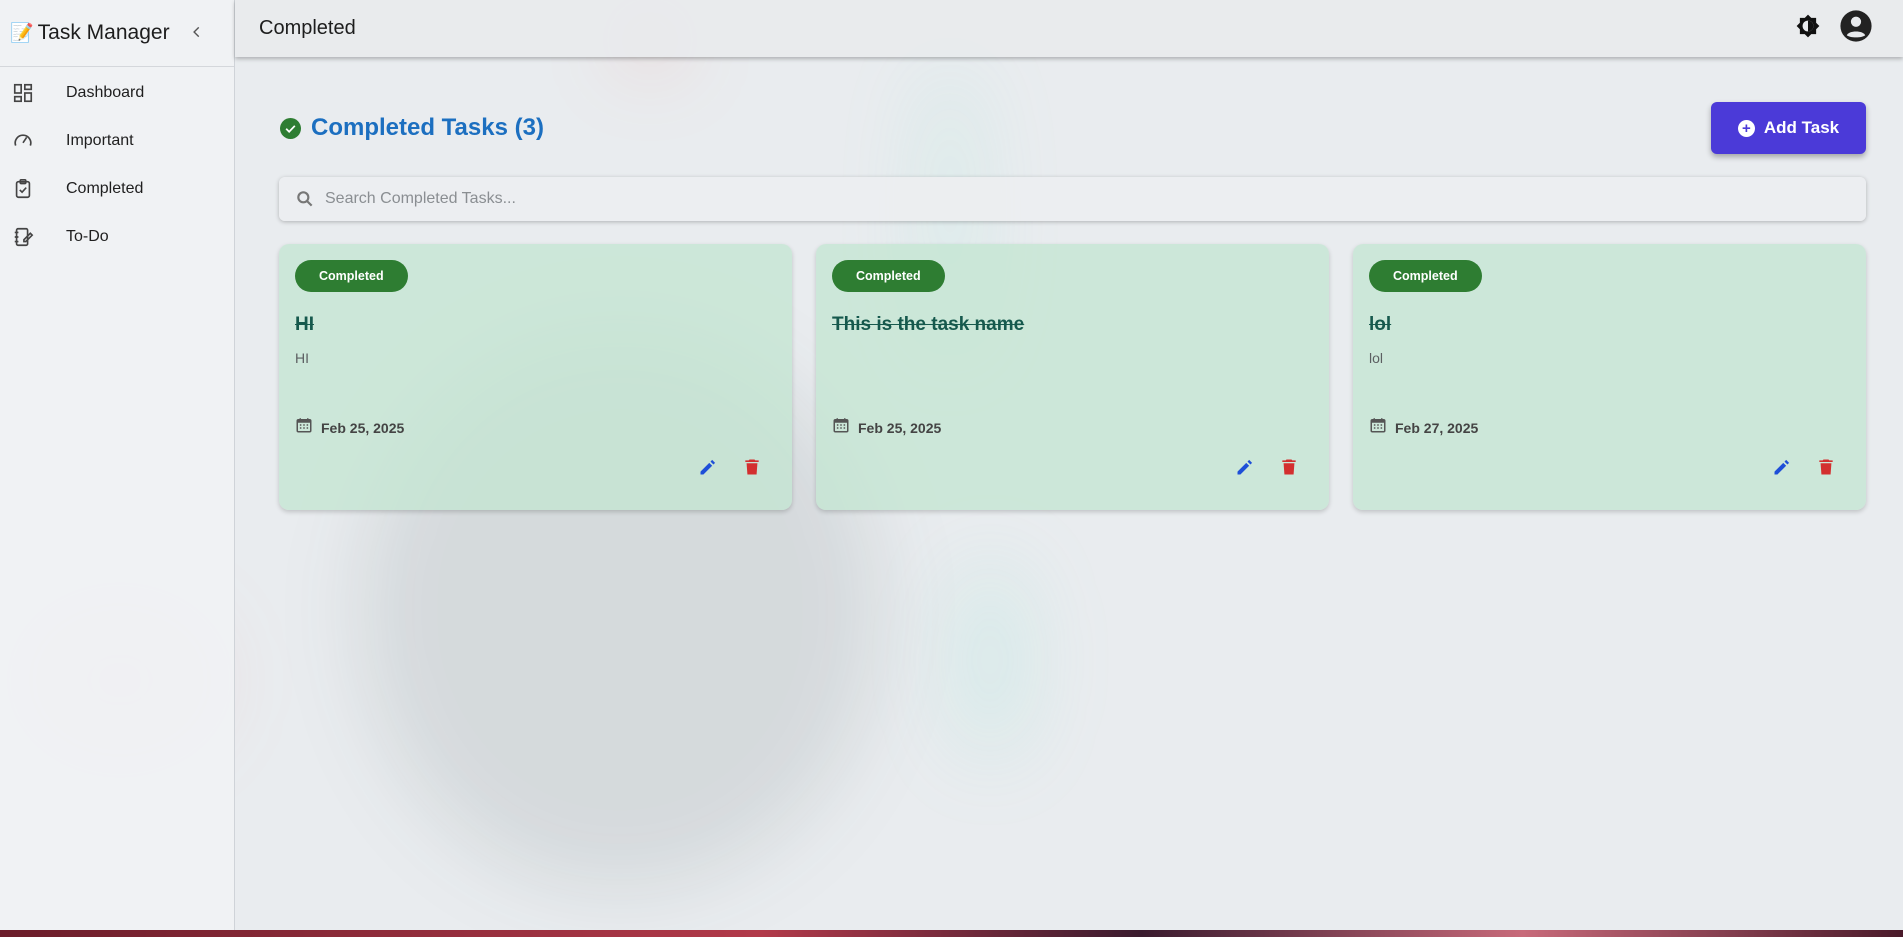 The width and height of the screenshot is (1903, 937). What do you see at coordinates (1856, 28) in the screenshot?
I see `account-circle-icon` at bounding box center [1856, 28].